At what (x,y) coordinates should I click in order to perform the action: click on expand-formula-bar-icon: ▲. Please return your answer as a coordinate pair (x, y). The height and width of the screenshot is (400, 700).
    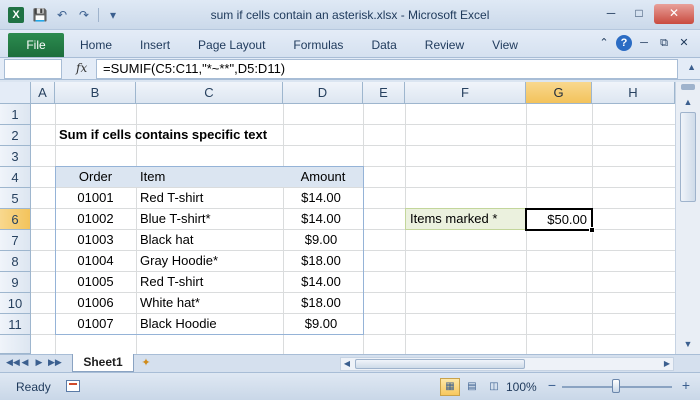
    Looking at the image, I should click on (691, 67).